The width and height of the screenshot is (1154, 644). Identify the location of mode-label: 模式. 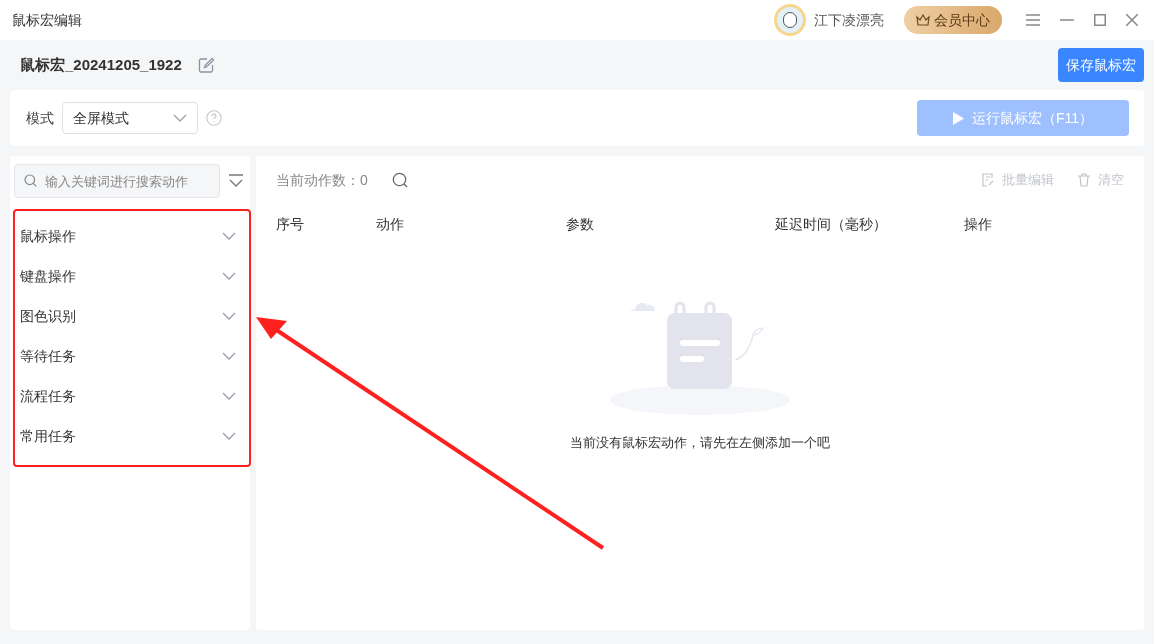
(40, 118).